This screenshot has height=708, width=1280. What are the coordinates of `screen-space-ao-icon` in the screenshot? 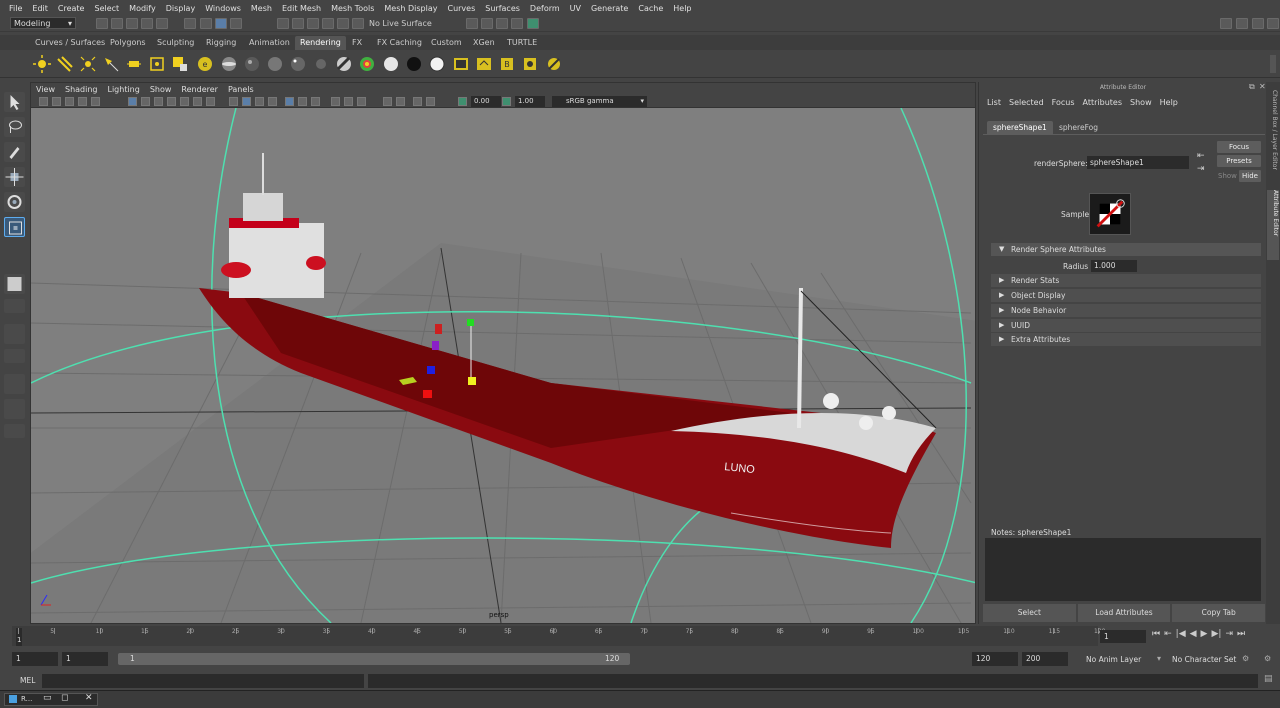 It's located at (315, 101).